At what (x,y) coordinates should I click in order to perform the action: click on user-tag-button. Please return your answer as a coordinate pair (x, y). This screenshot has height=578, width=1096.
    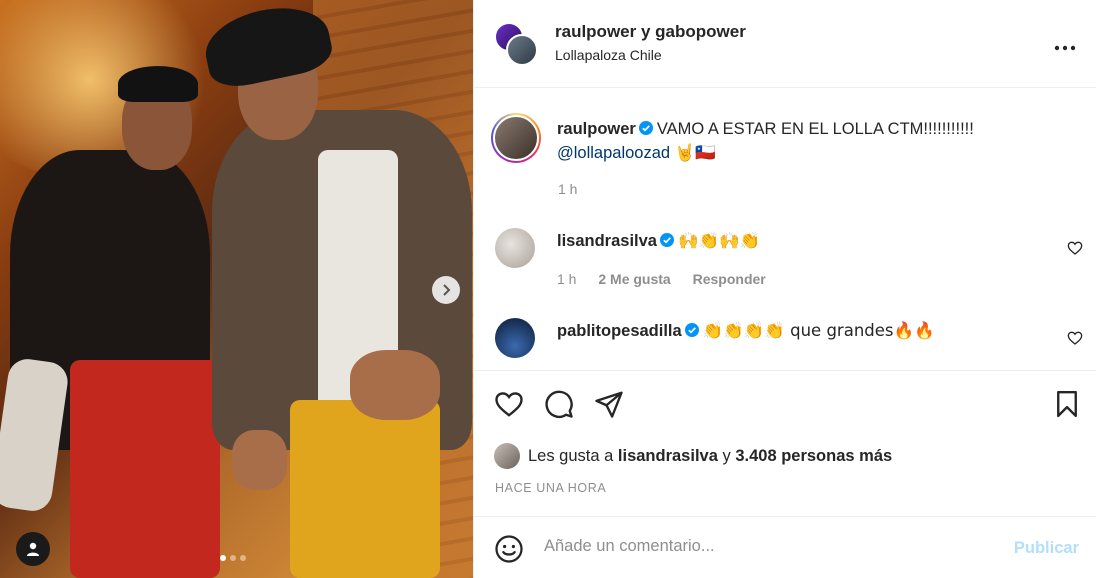
    Looking at the image, I should click on (33, 549).